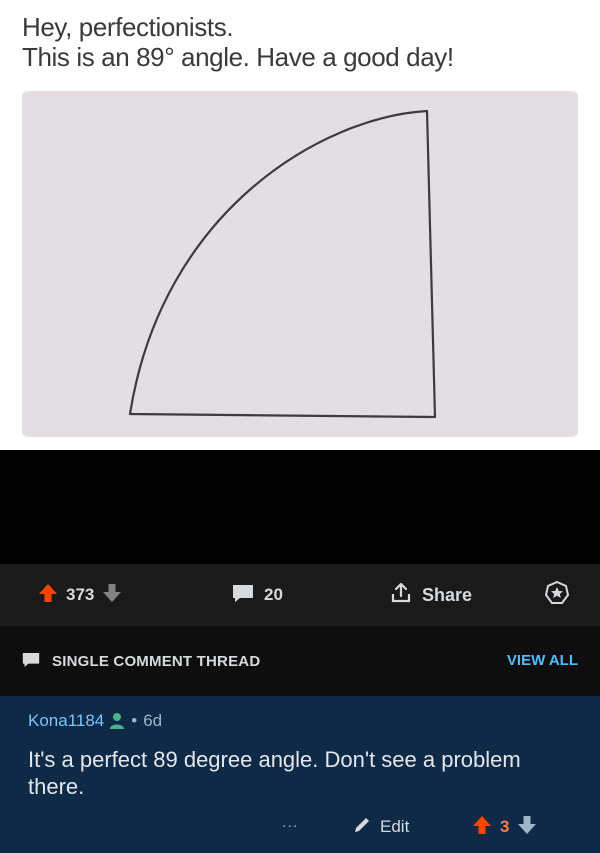  What do you see at coordinates (542, 661) in the screenshot?
I see `view-all-link: VIEW ALL` at bounding box center [542, 661].